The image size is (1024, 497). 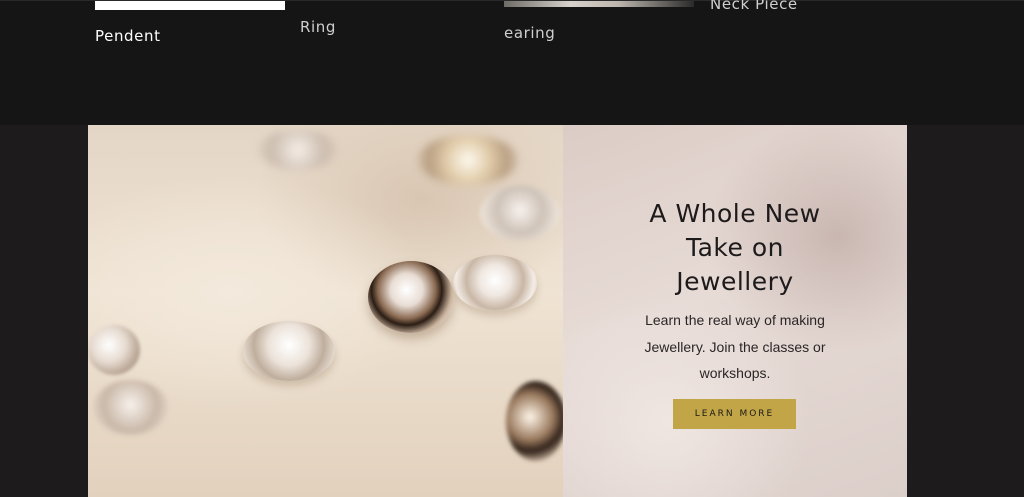 I want to click on category-earing-label: earing, so click(x=529, y=33).